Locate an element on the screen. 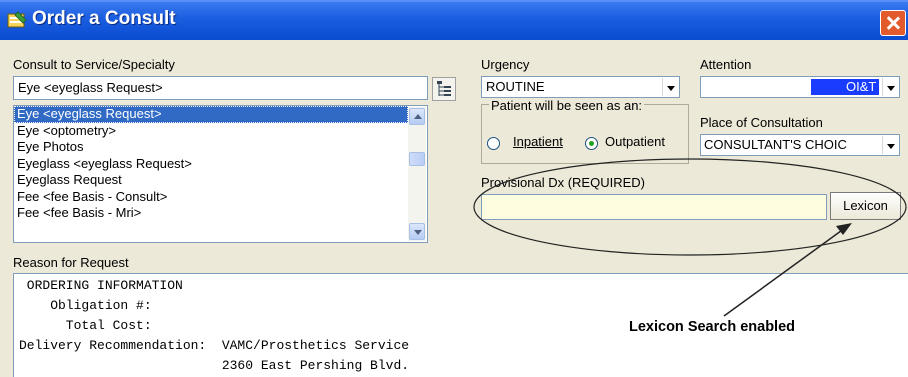  tree-view-icon is located at coordinates (444, 88).